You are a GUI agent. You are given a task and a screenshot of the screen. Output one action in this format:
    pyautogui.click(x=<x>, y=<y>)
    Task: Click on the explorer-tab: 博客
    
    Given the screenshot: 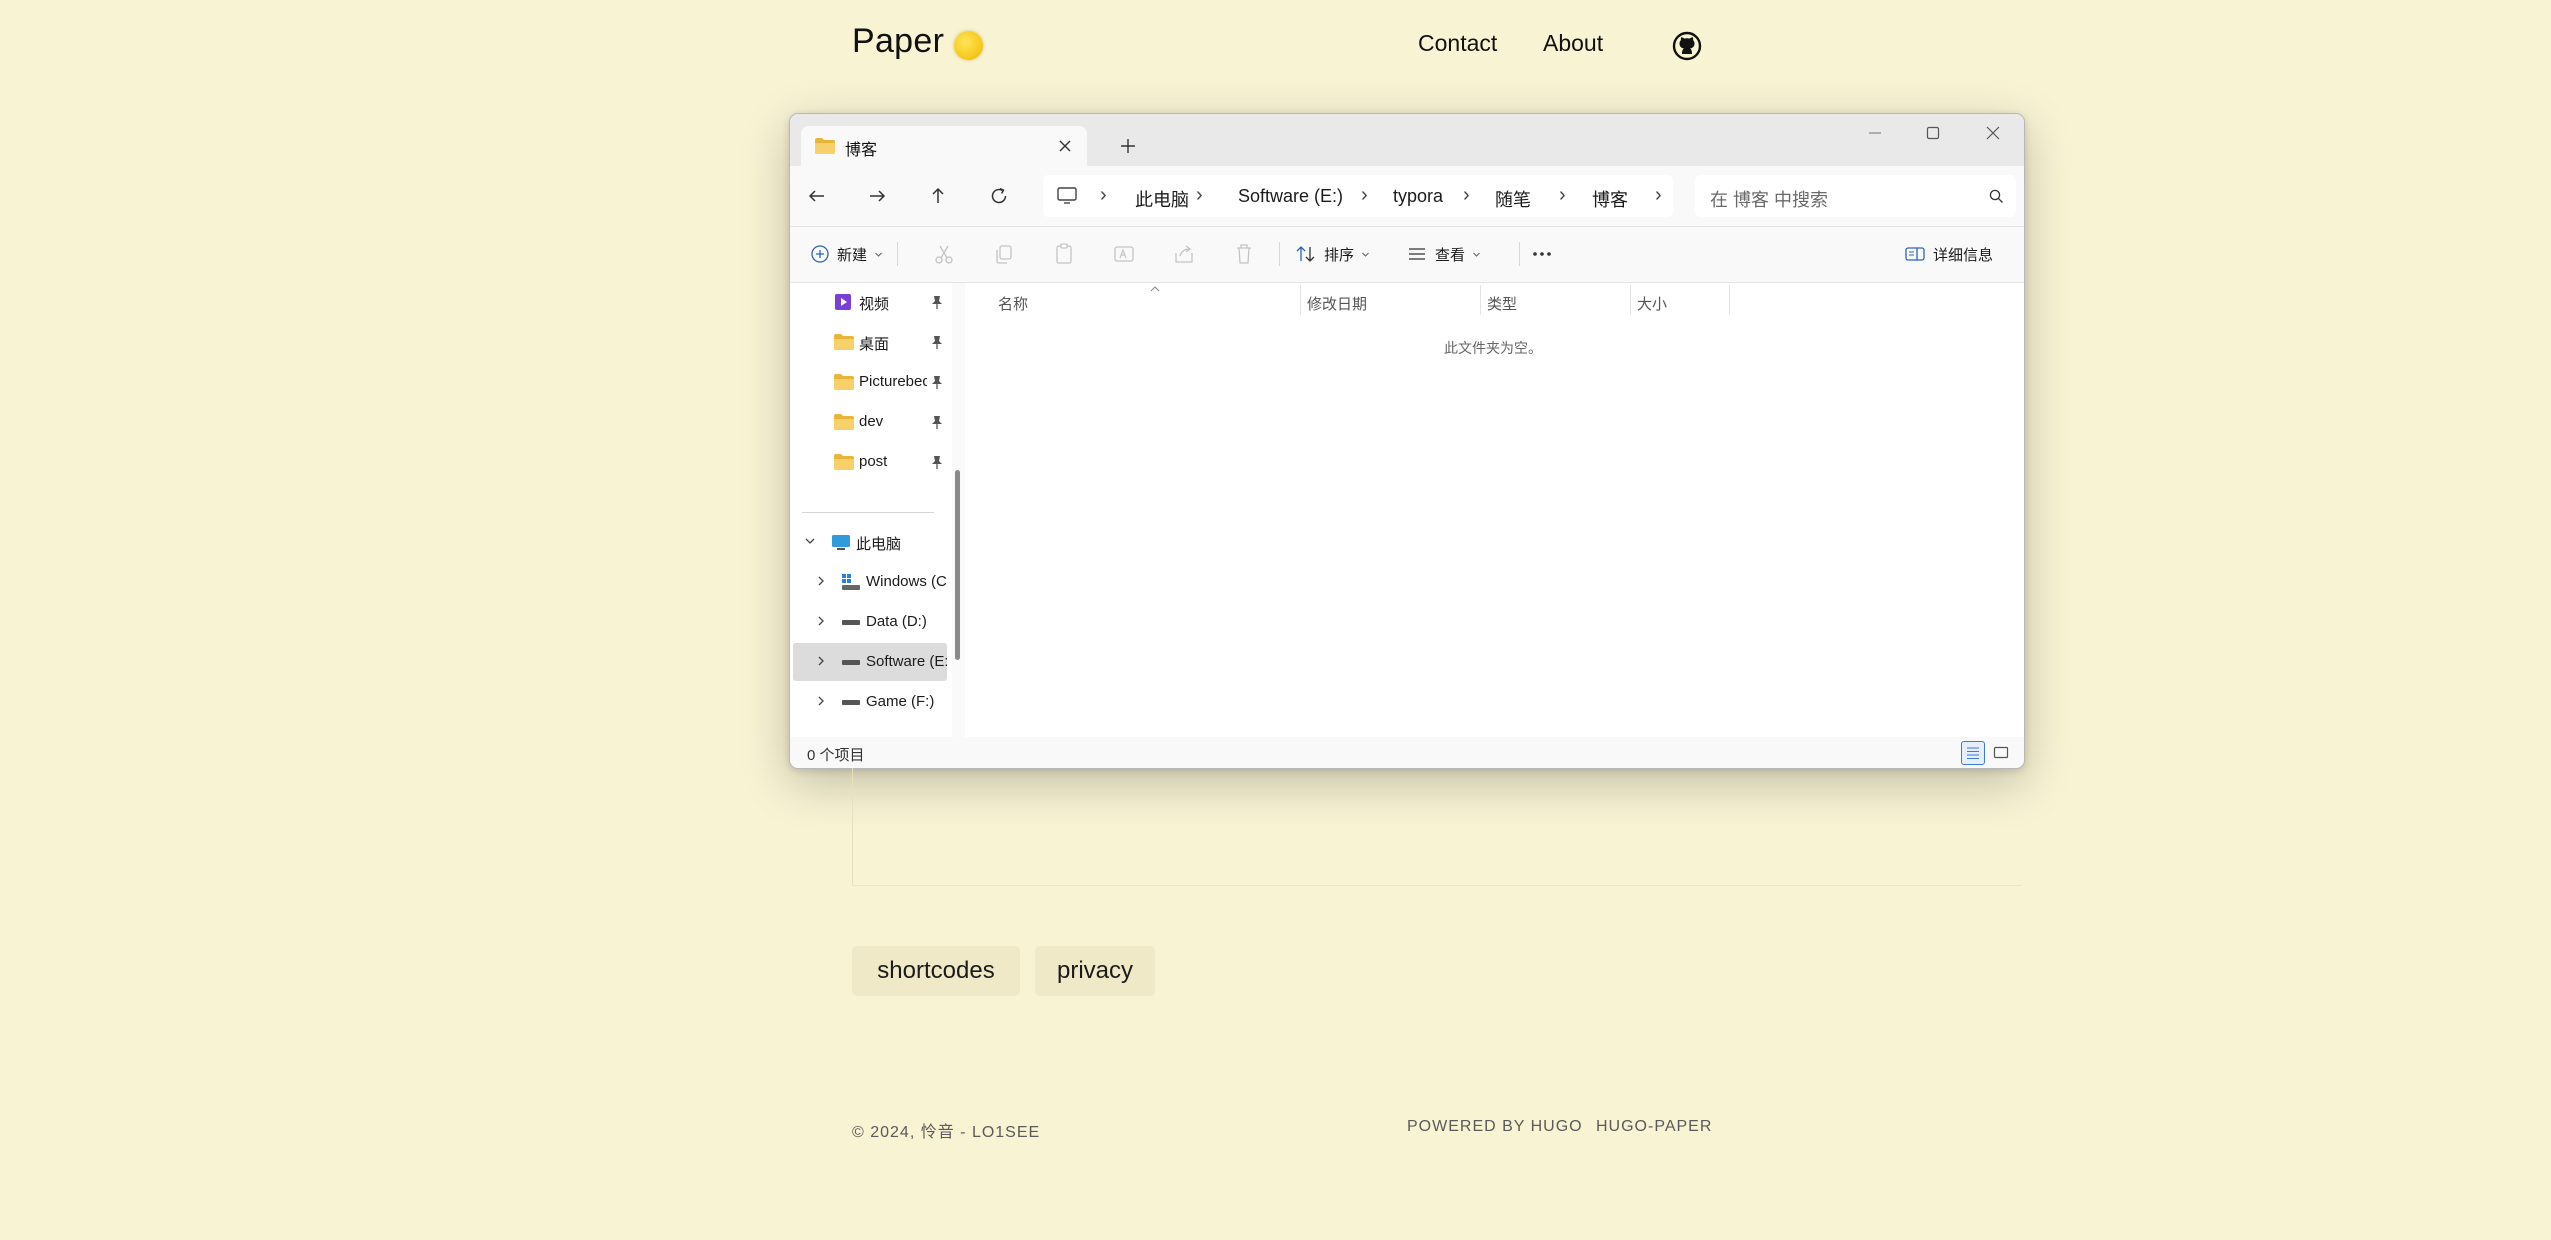 What is the action you would take?
    pyautogui.click(x=944, y=146)
    